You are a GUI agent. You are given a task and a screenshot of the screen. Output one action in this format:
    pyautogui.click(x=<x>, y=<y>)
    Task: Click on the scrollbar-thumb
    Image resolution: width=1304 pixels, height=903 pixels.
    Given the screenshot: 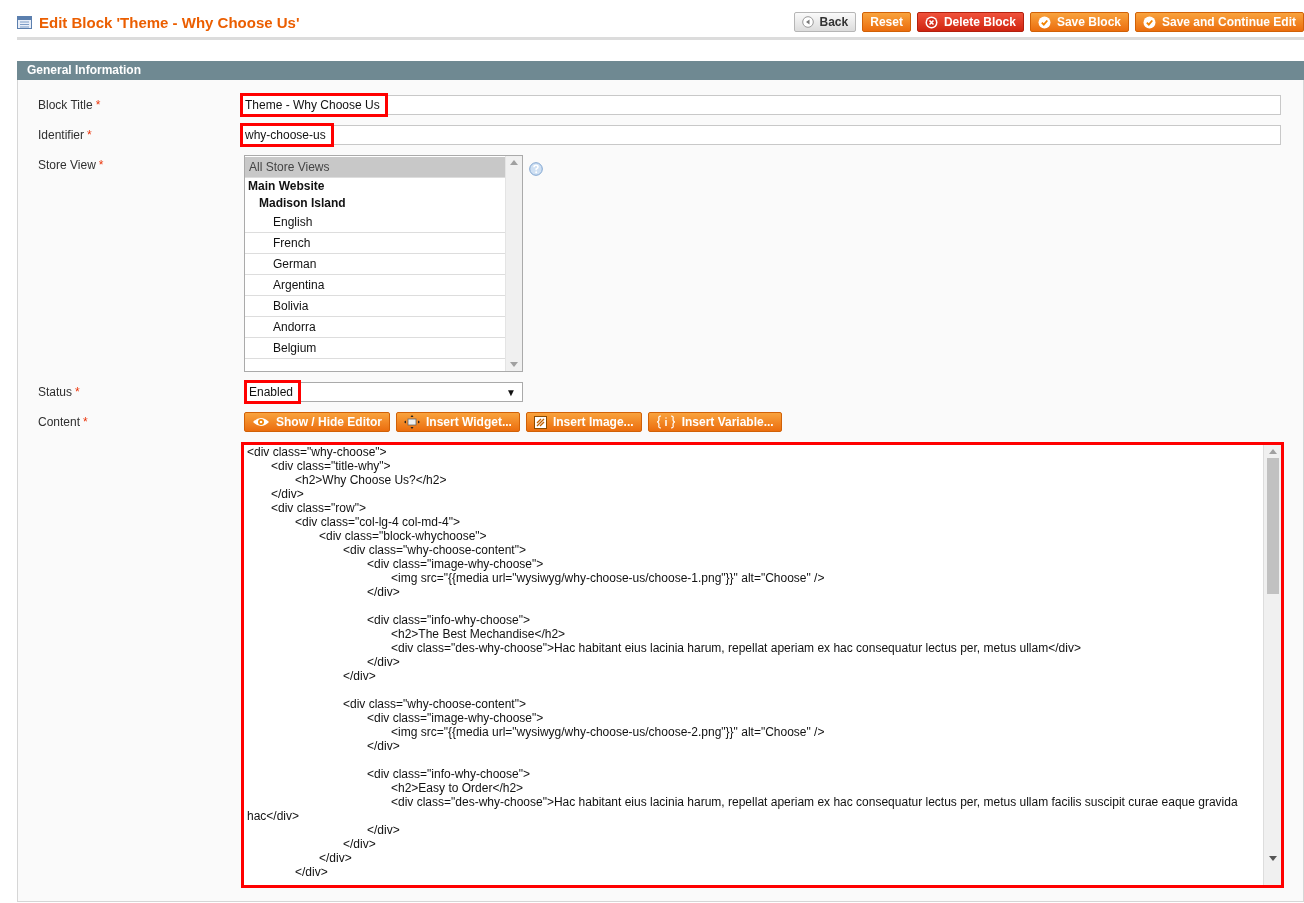 What is the action you would take?
    pyautogui.click(x=1272, y=526)
    